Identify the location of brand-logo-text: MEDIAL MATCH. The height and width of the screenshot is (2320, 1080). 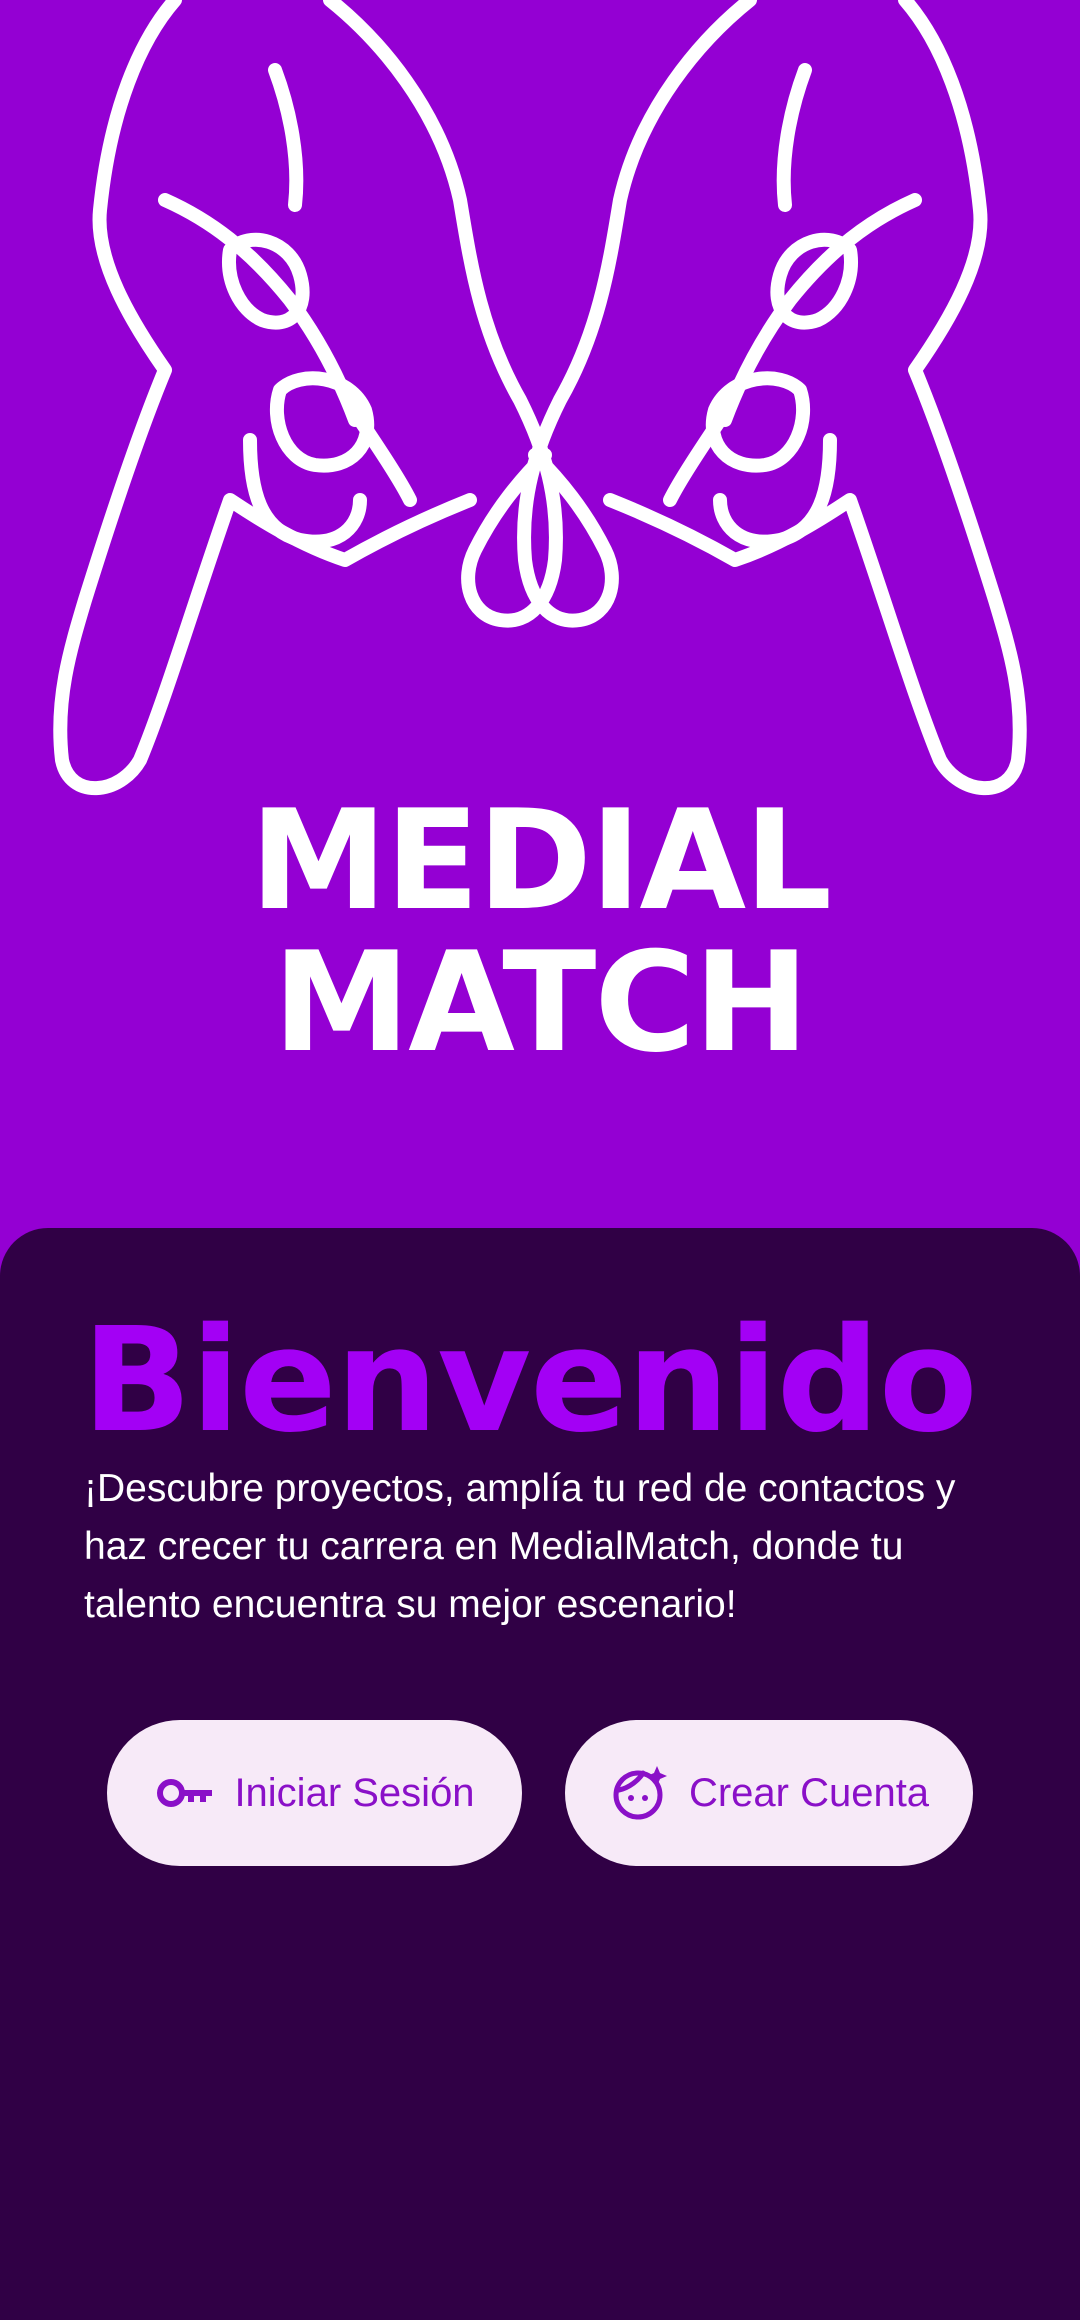
(540, 932).